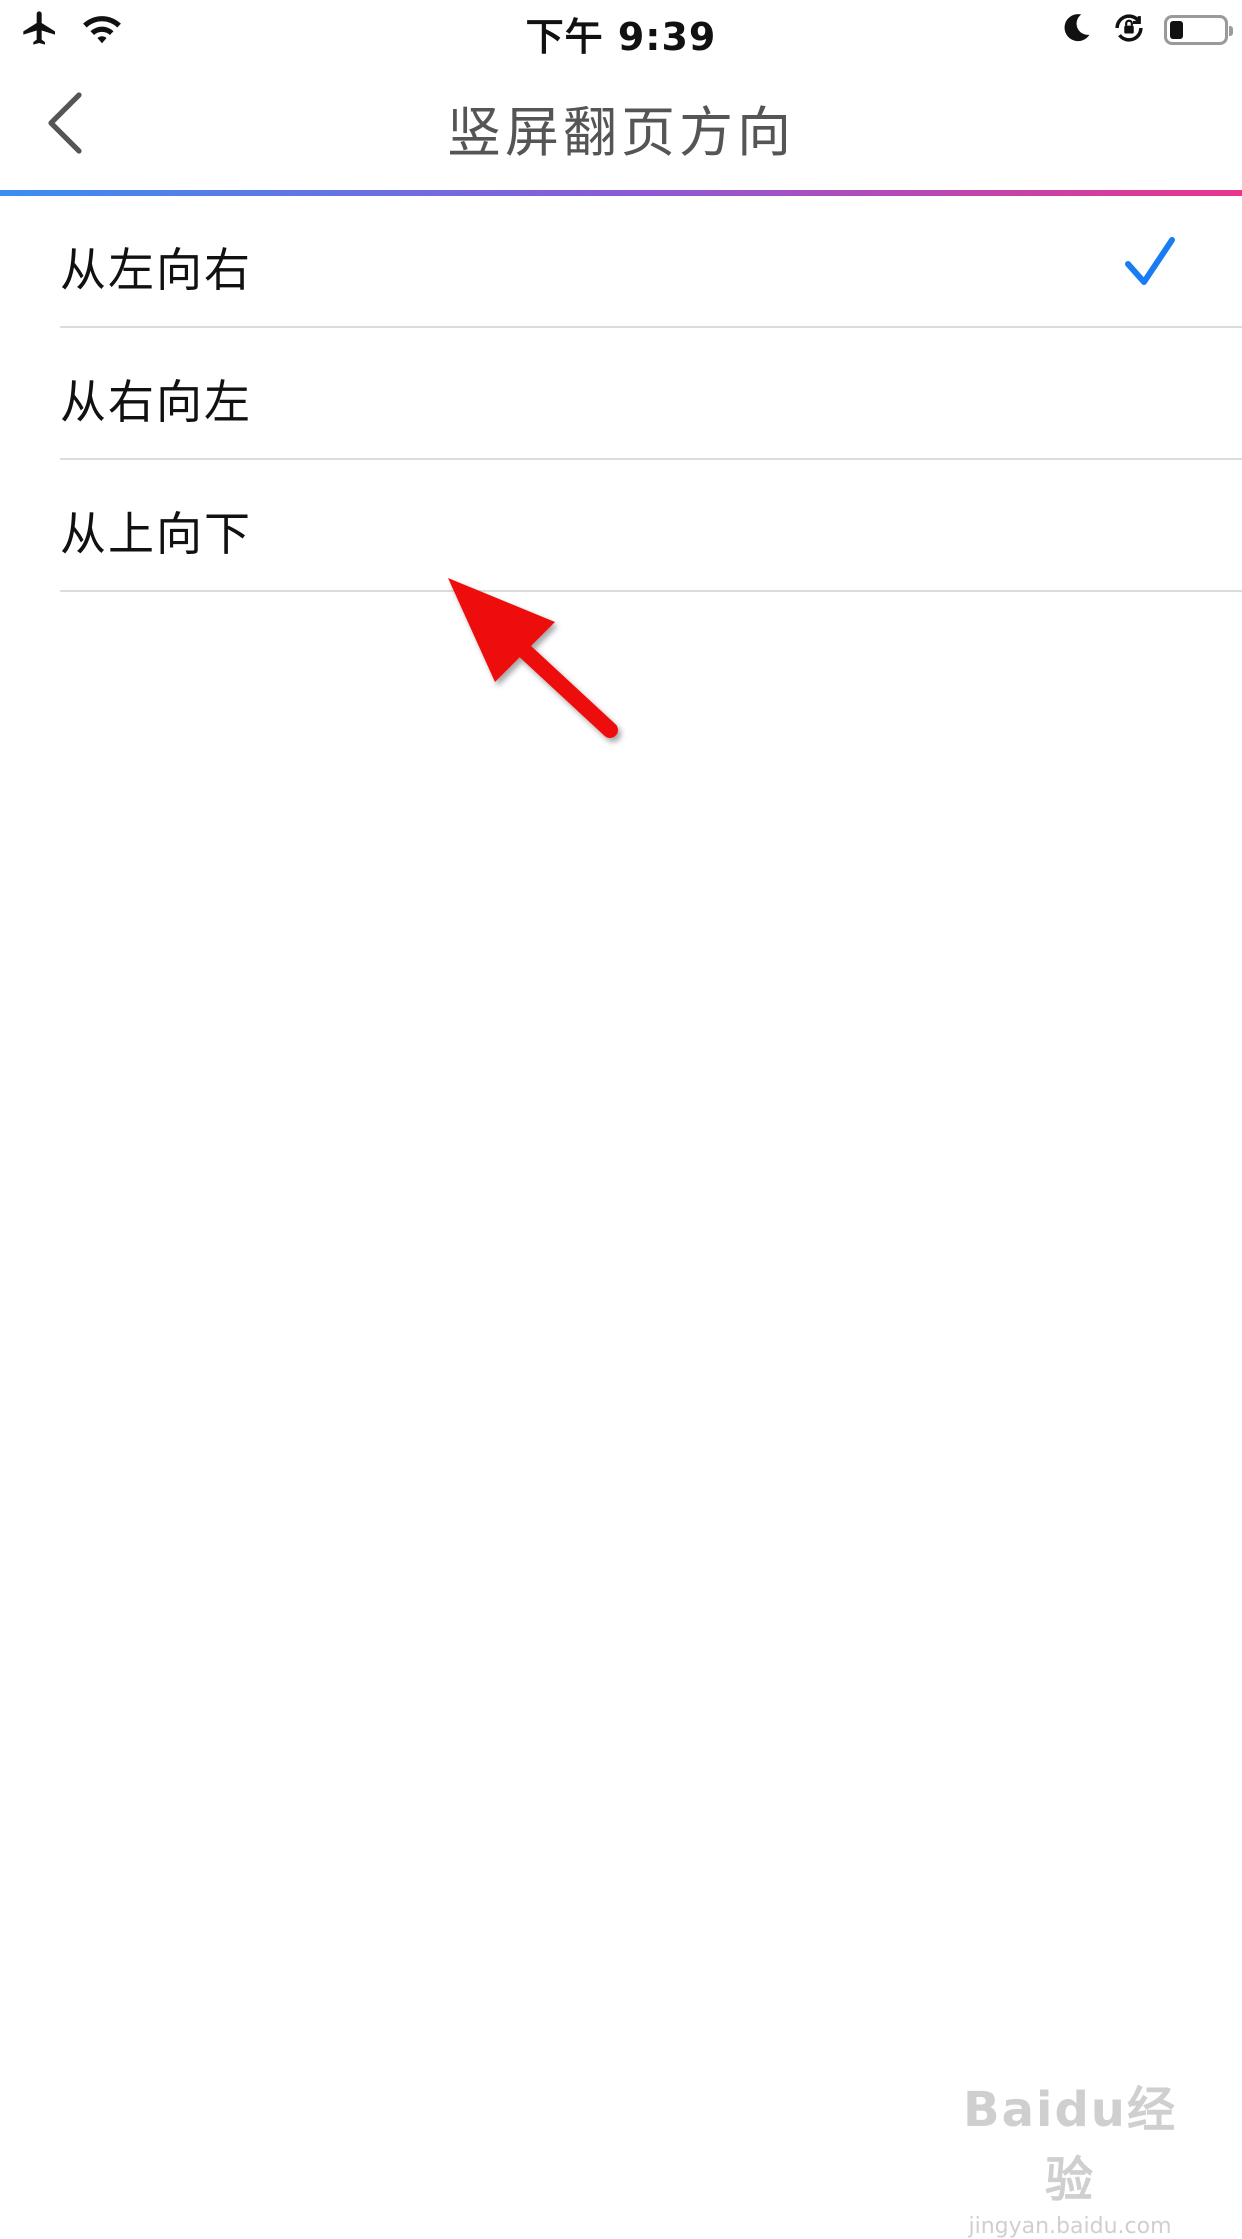 This screenshot has height=2239, width=1242. Describe the element at coordinates (651, 526) in the screenshot. I see `option-top-to-bottom: 从上向下` at that location.